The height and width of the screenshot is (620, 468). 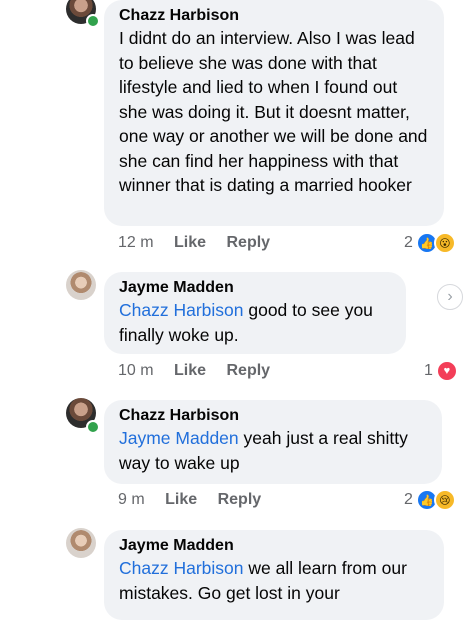 I want to click on chevron-right-icon: ›, so click(x=450, y=297).